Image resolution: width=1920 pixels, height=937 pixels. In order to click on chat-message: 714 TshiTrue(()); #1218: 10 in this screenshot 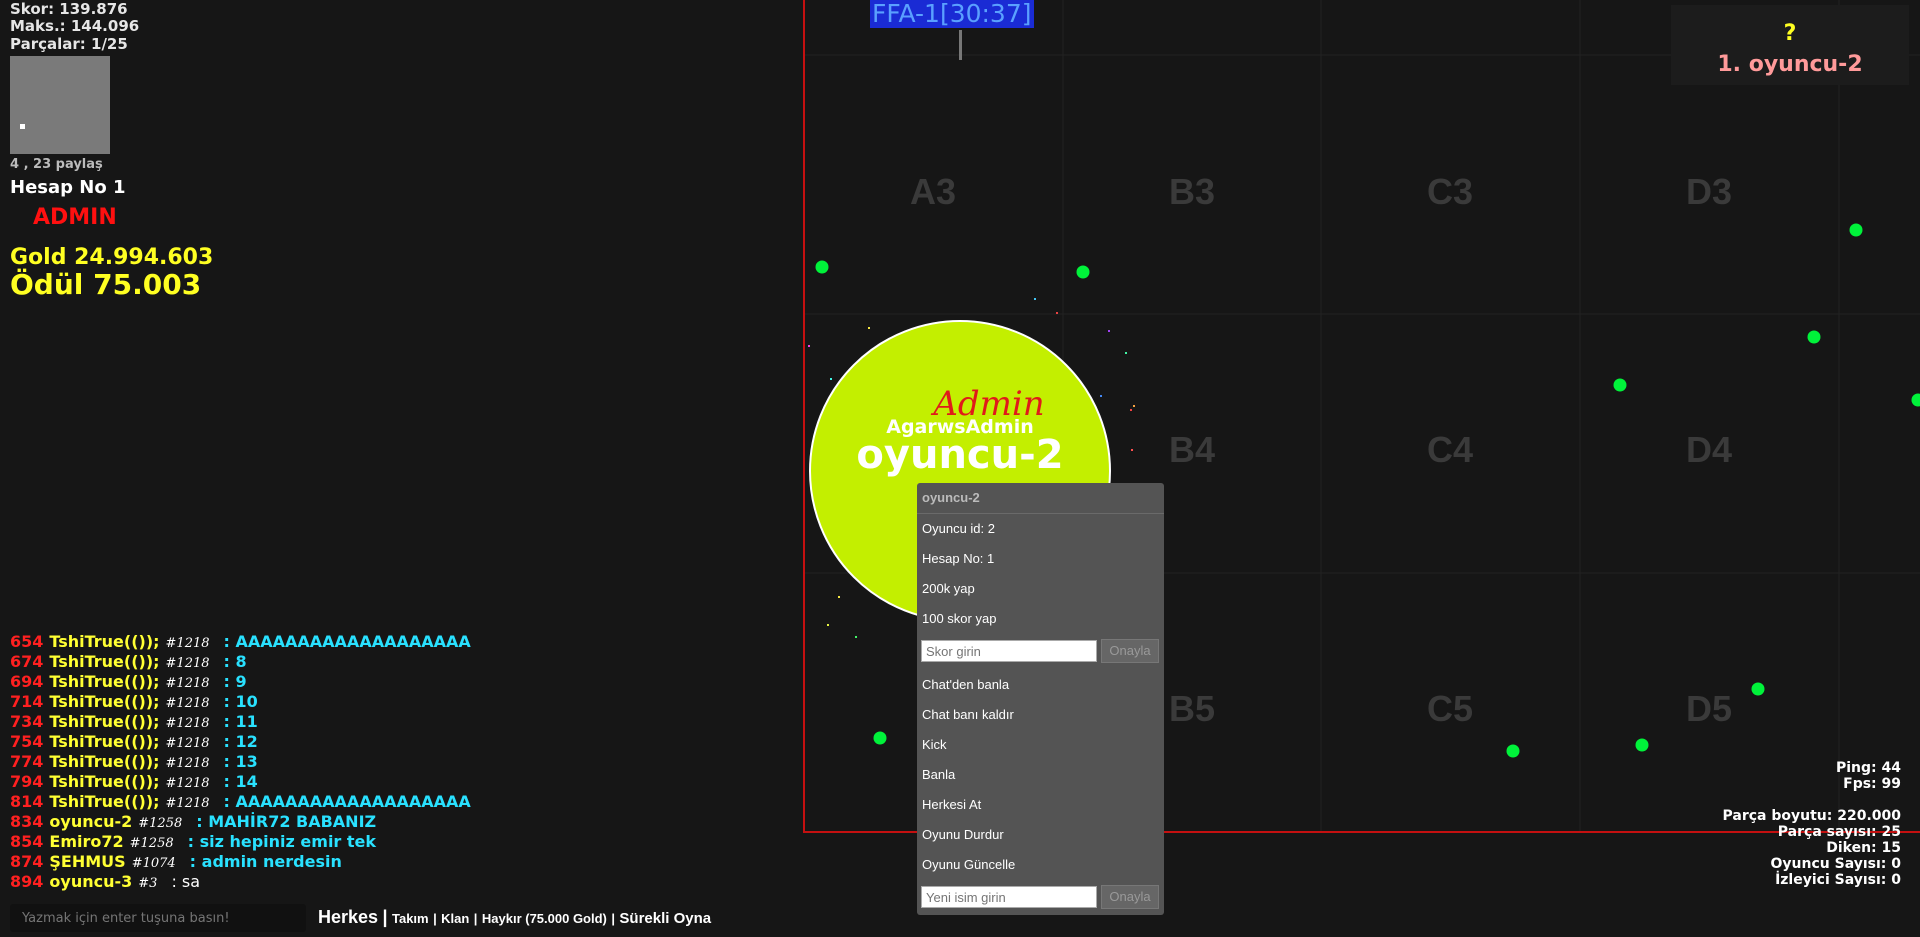, I will do `click(134, 702)`.